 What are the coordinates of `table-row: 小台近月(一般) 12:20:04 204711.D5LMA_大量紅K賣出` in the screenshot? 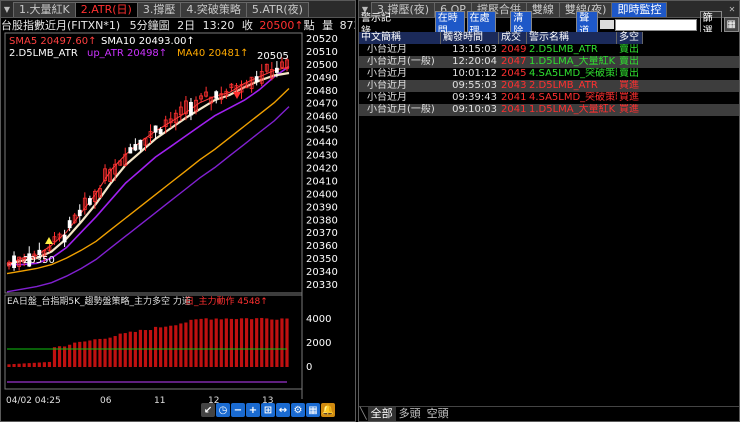 It's located at (549, 62).